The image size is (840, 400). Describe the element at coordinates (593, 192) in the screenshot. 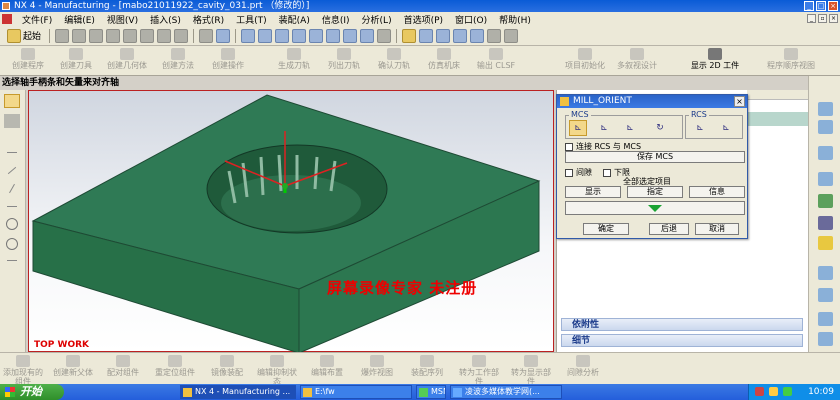

I see `display-button: 显示` at that location.